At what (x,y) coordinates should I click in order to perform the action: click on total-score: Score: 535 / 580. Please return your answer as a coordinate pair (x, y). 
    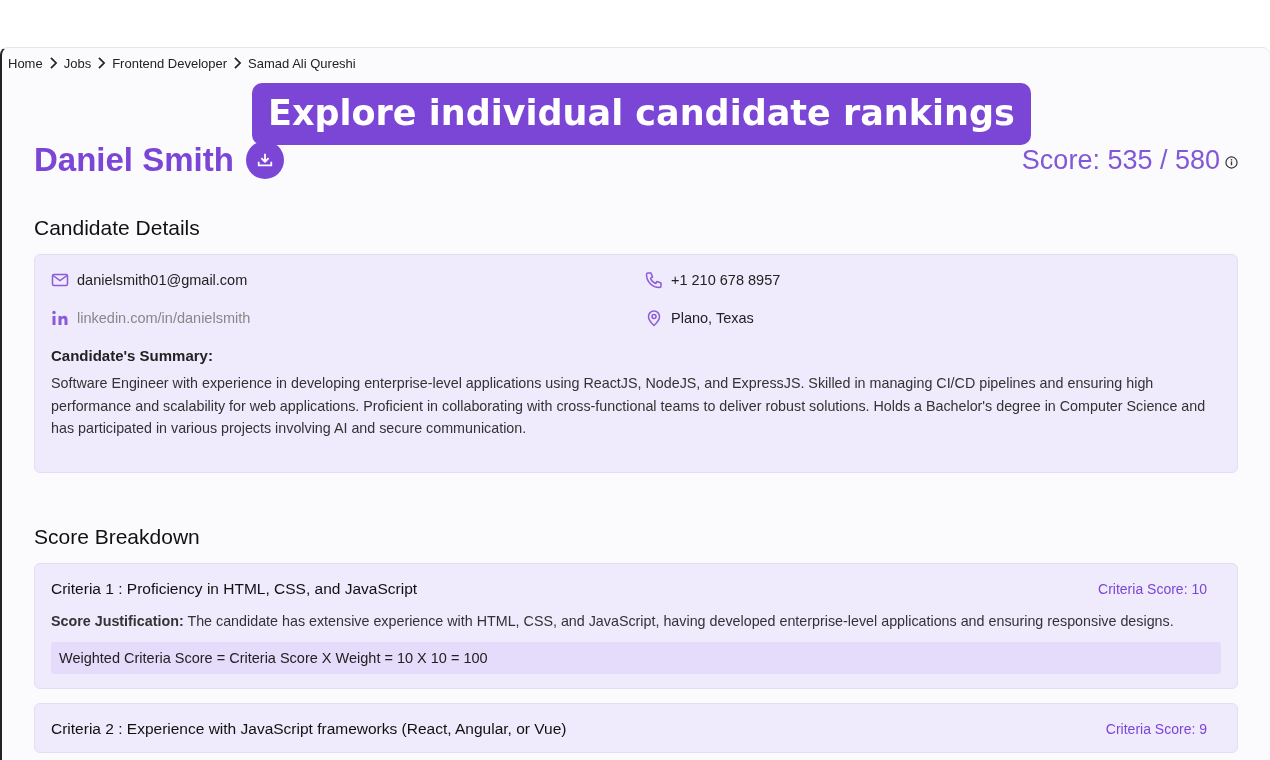
    Looking at the image, I should click on (1120, 160).